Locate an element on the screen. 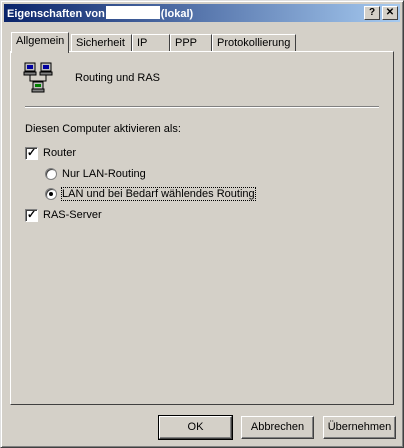 Image resolution: width=404 pixels, height=448 pixels. lan-demand-radio is located at coordinates (51, 194).